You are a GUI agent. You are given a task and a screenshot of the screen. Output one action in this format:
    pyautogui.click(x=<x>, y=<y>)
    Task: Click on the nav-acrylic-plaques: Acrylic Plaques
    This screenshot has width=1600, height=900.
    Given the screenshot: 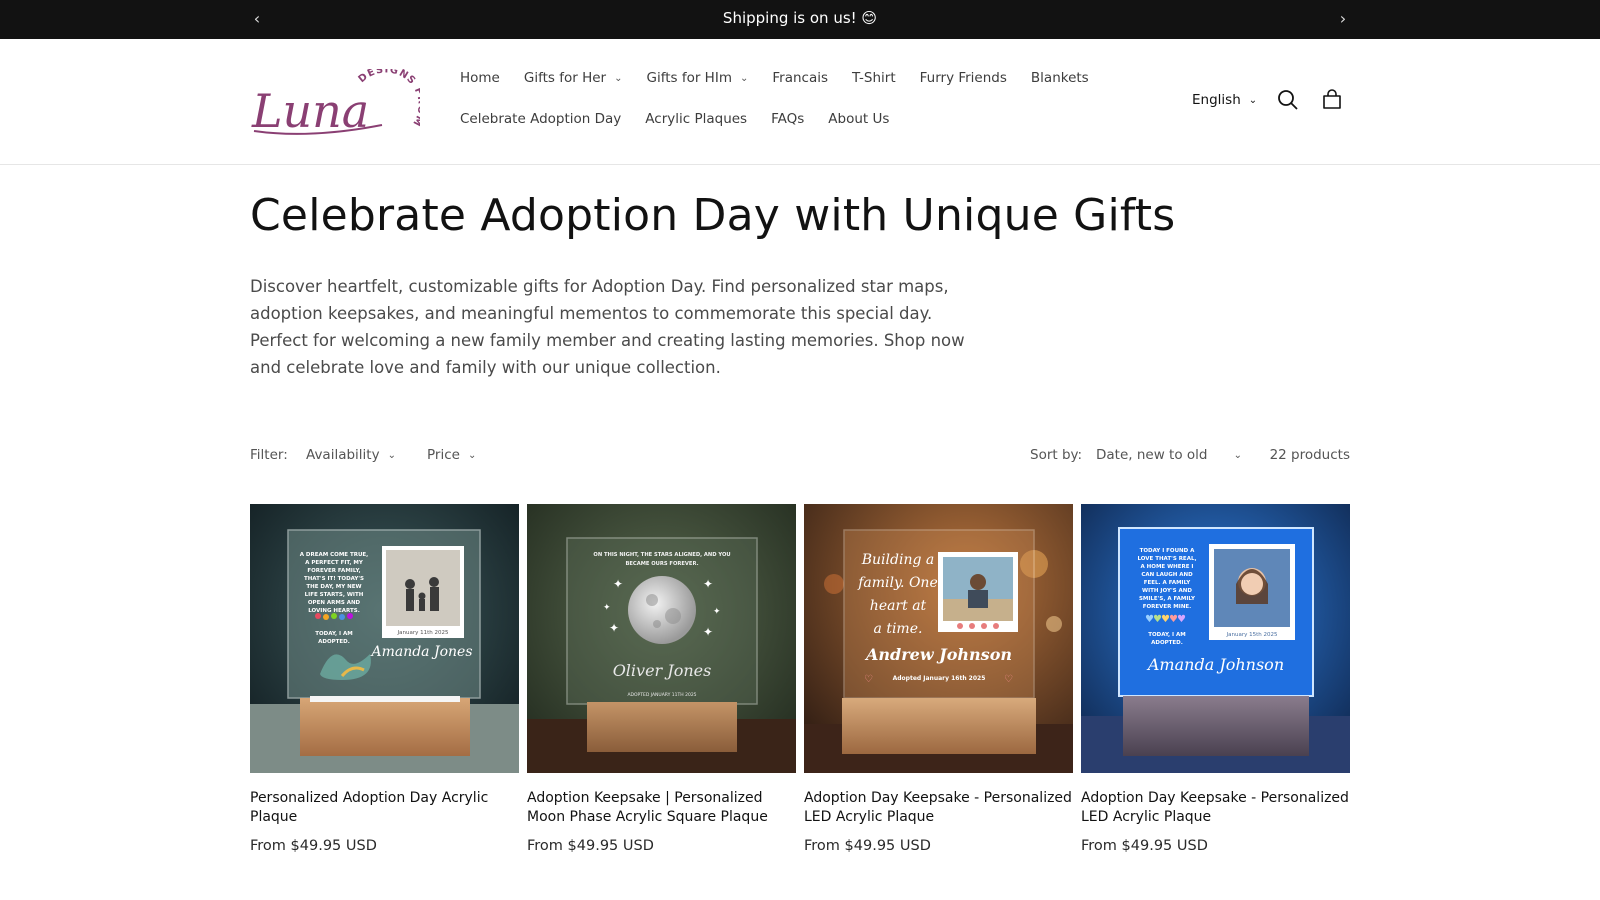 What is the action you would take?
    pyautogui.click(x=696, y=119)
    